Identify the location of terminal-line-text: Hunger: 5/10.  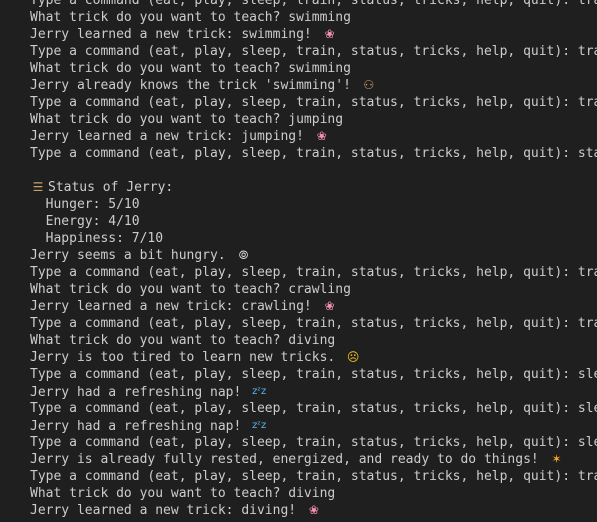
(85, 204).